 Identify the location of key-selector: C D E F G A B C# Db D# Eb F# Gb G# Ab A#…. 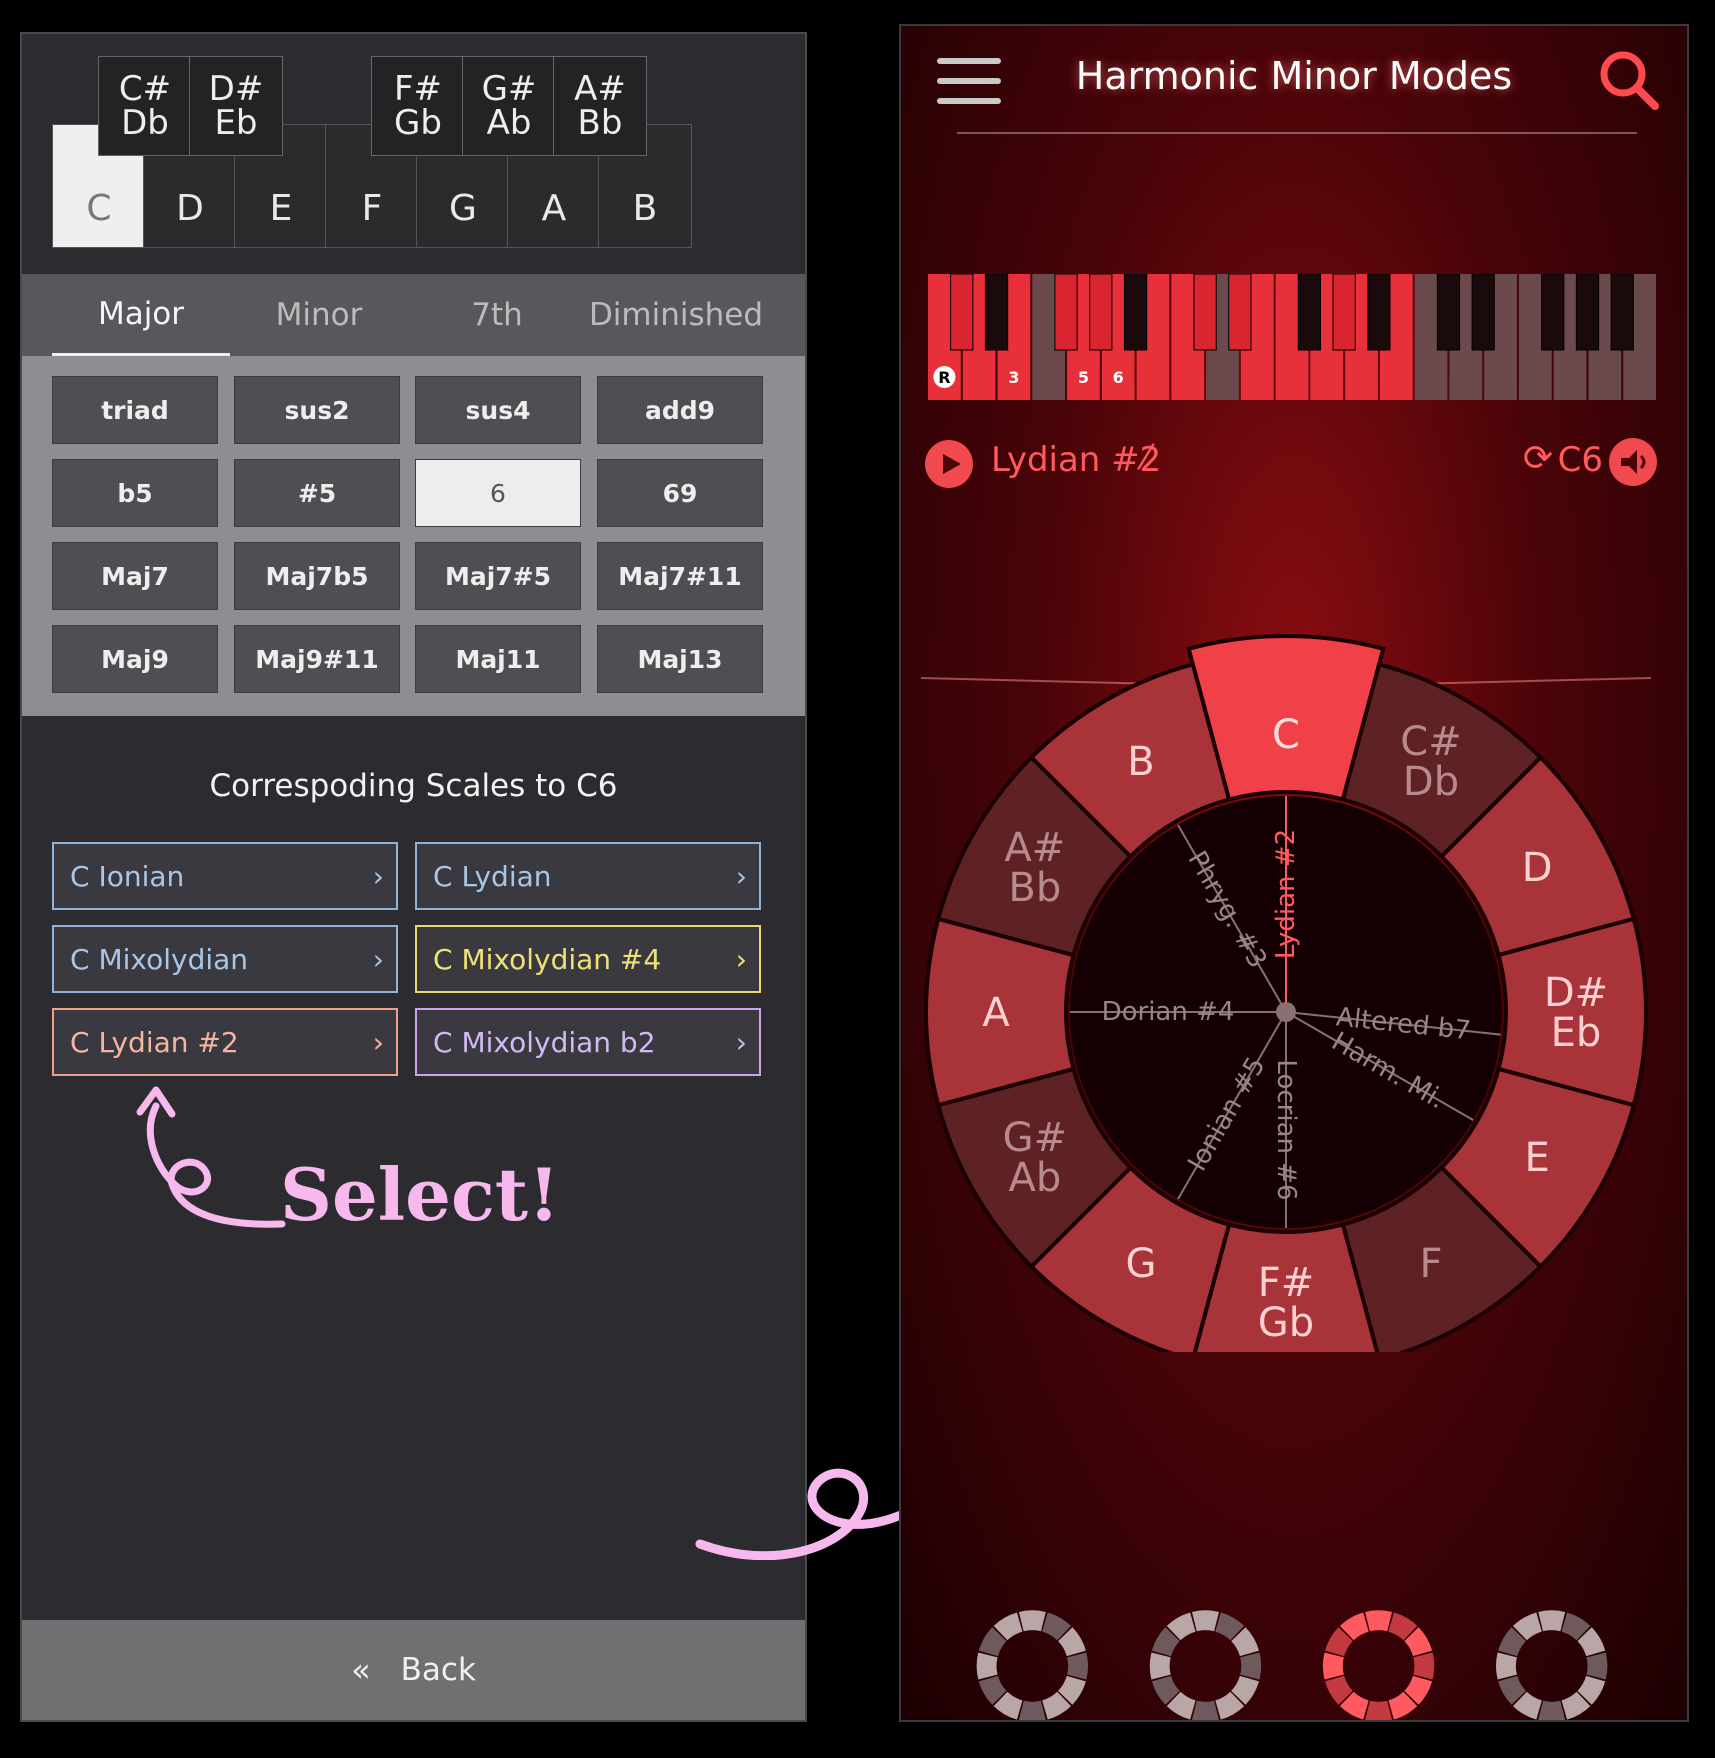
(413, 154).